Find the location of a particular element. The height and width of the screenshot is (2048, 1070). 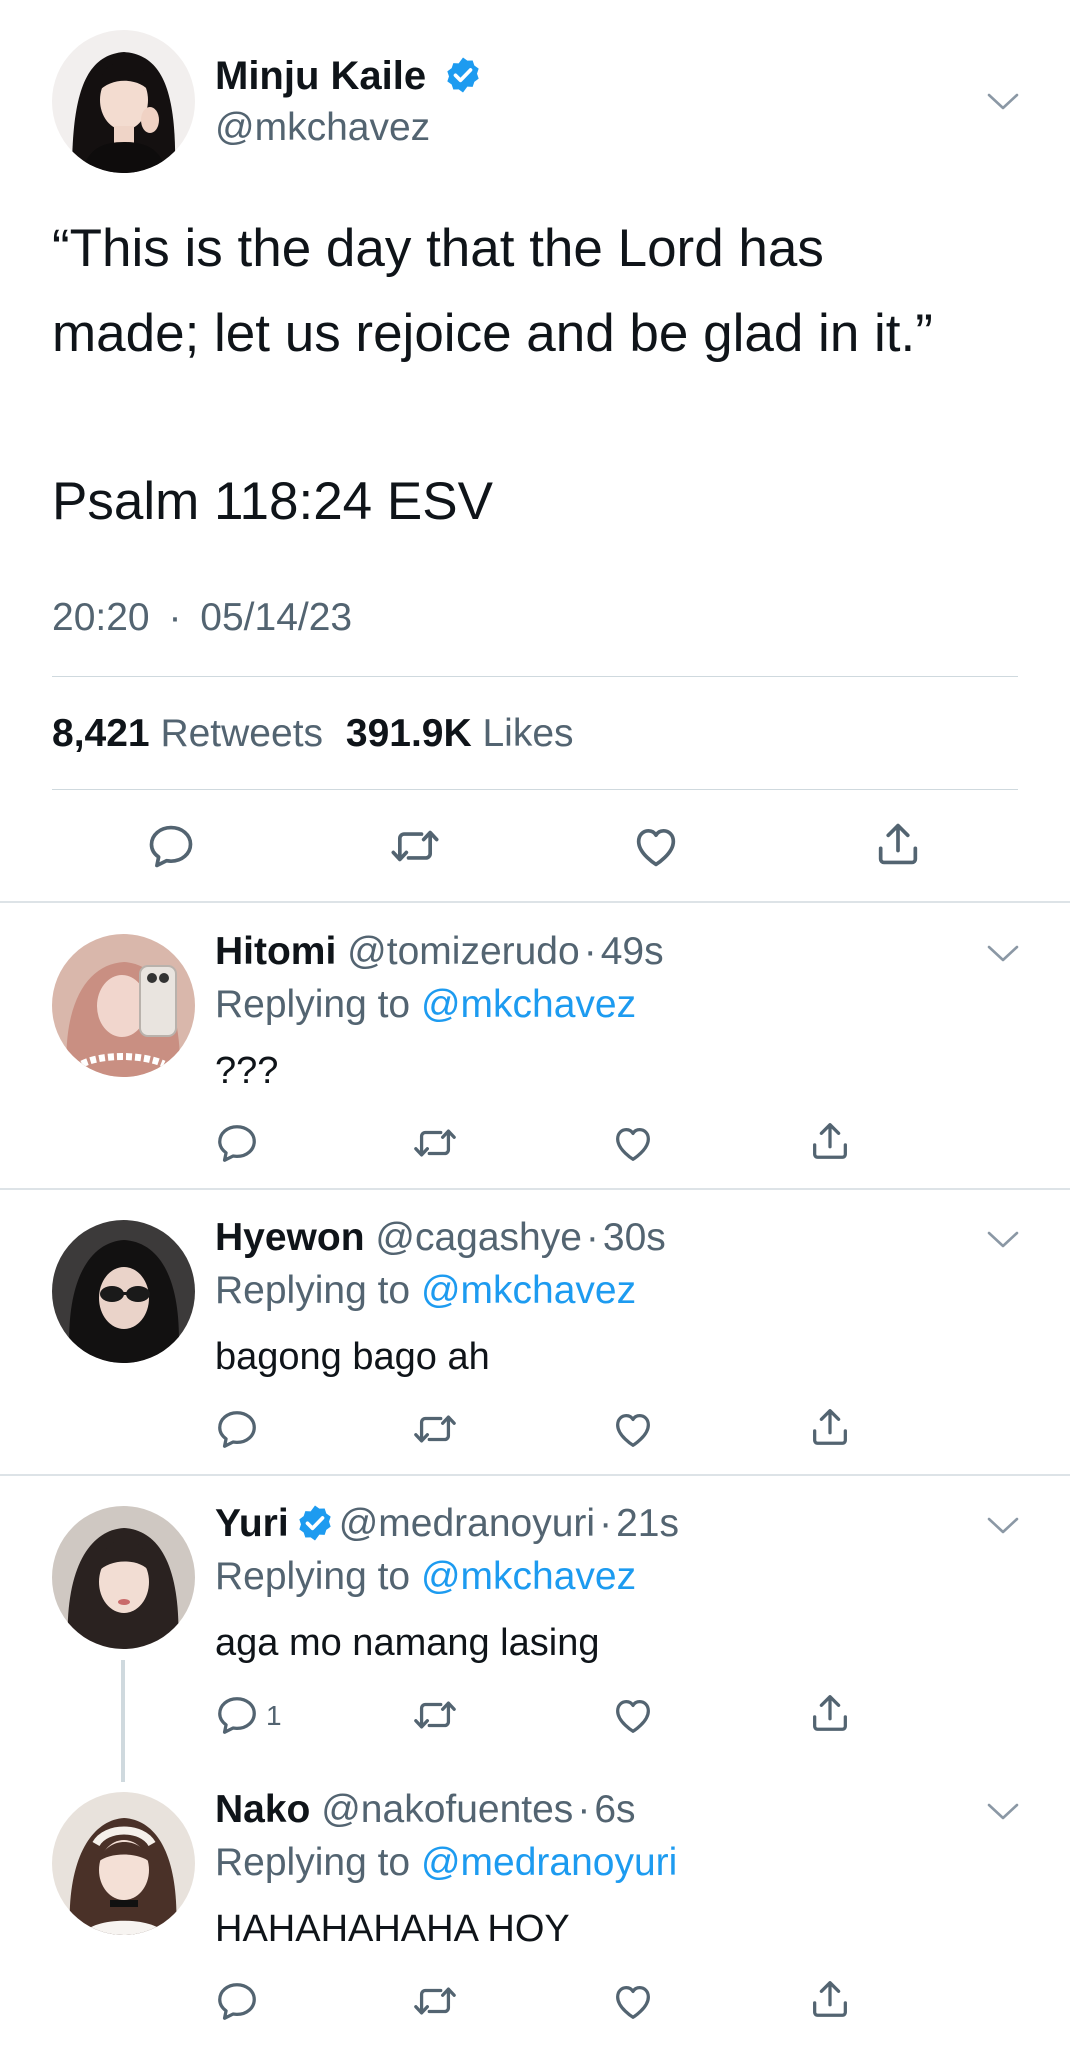

likes-label: Likes is located at coordinates (527, 733).